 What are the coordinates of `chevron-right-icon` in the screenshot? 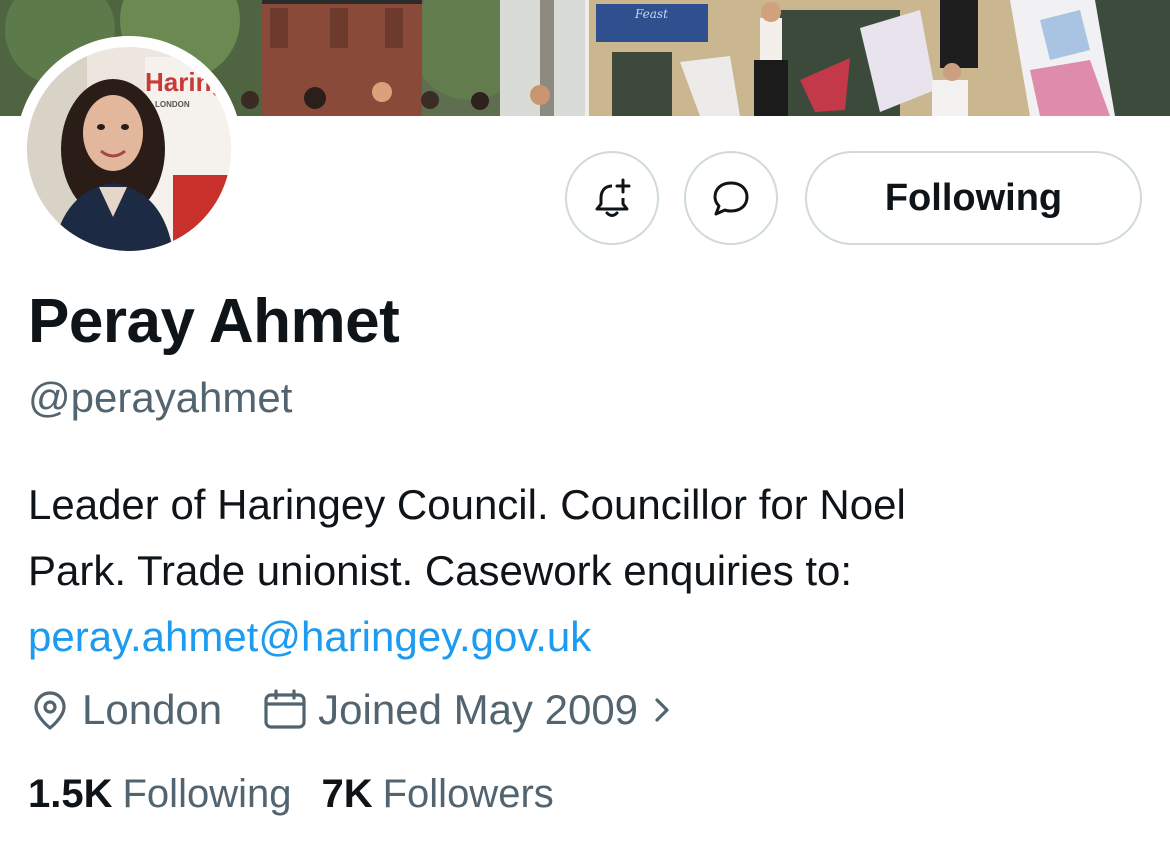 It's located at (662, 710).